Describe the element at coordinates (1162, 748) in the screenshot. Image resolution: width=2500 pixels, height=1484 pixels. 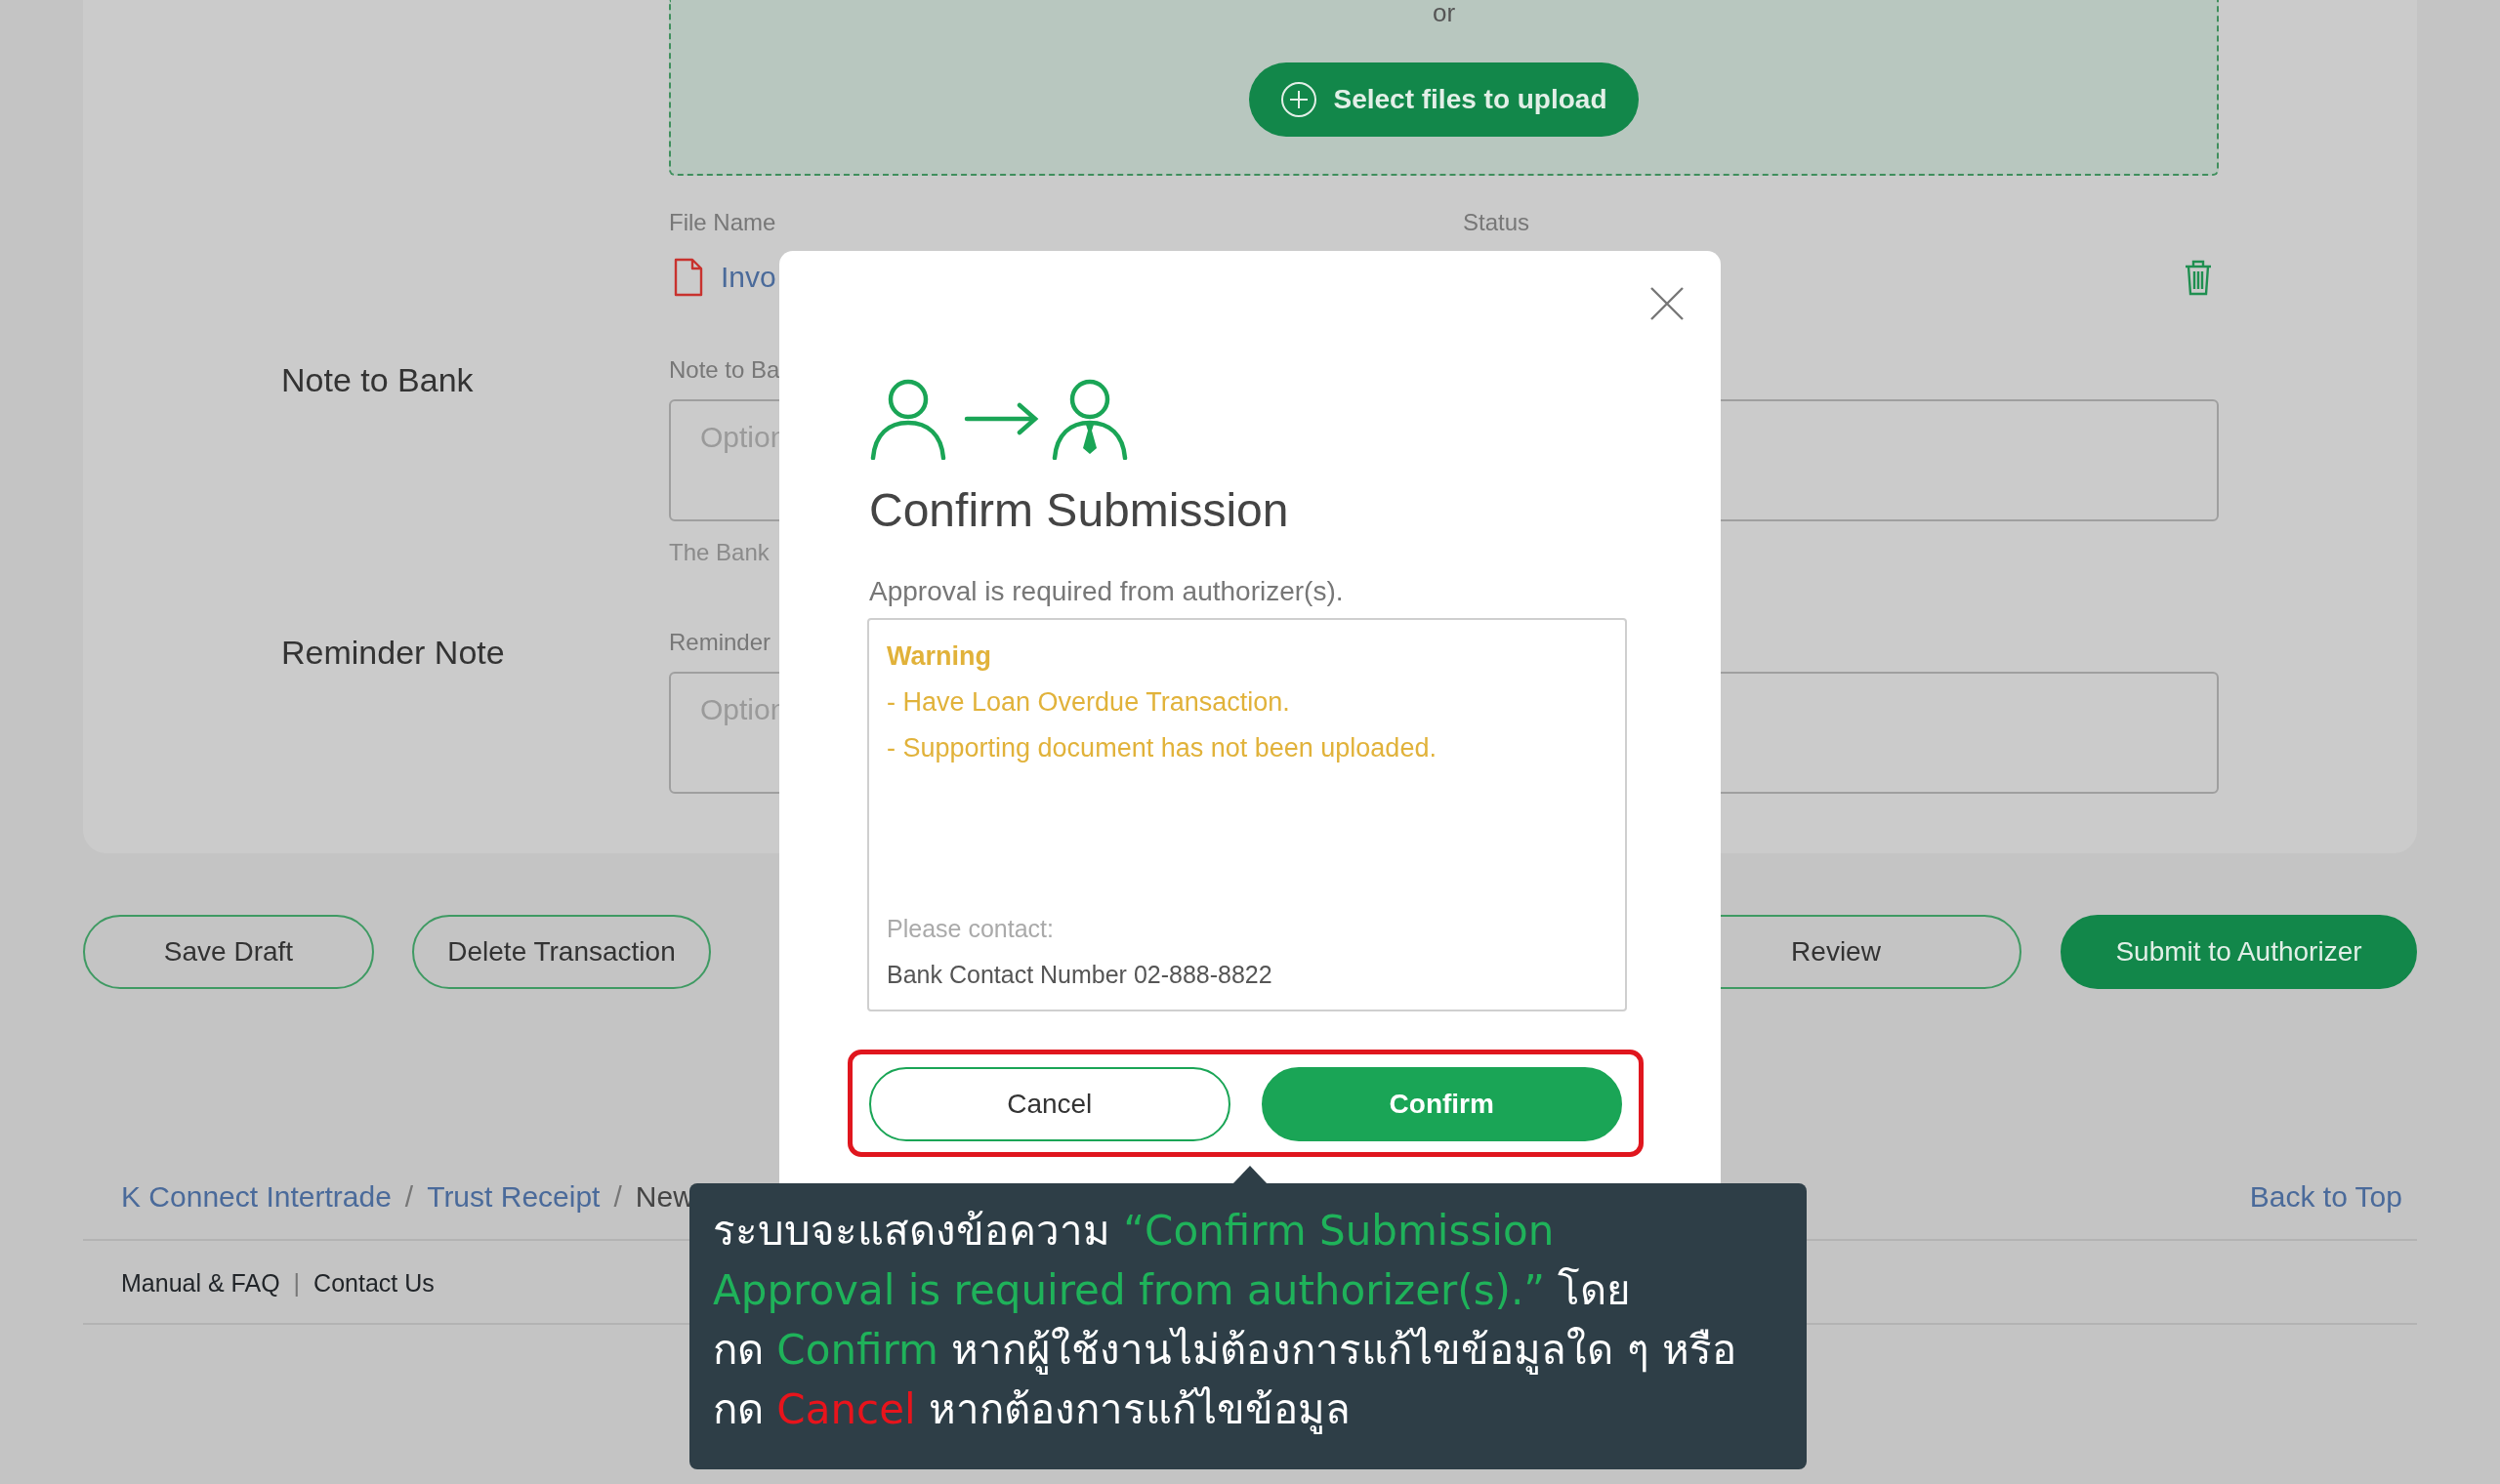
I see `warning-text: - Supporting document has not been uploaded.` at that location.